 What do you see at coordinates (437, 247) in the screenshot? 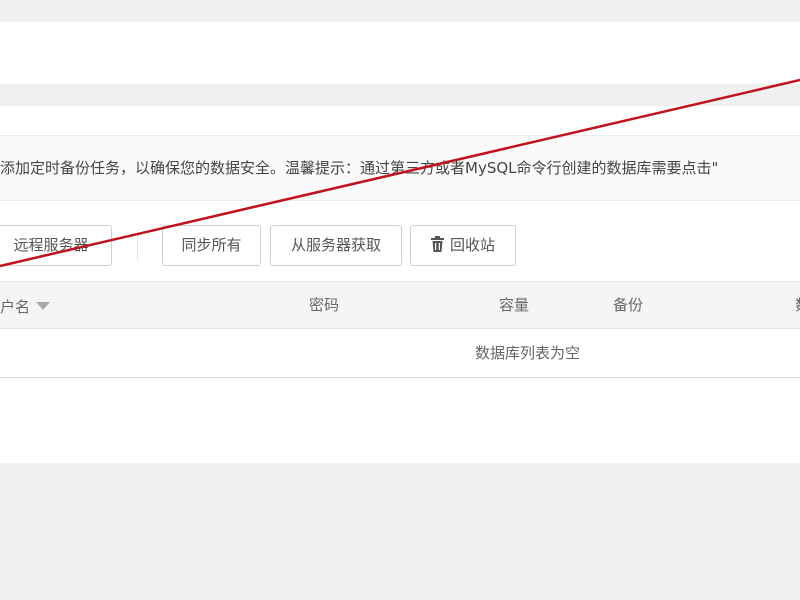
I see `trash-icon` at bounding box center [437, 247].